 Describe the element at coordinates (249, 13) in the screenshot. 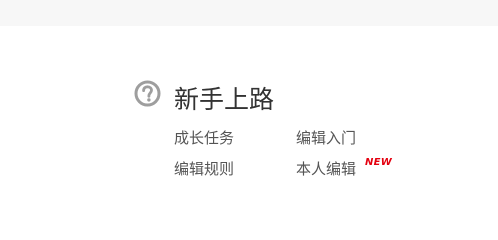

I see `top-bar` at that location.